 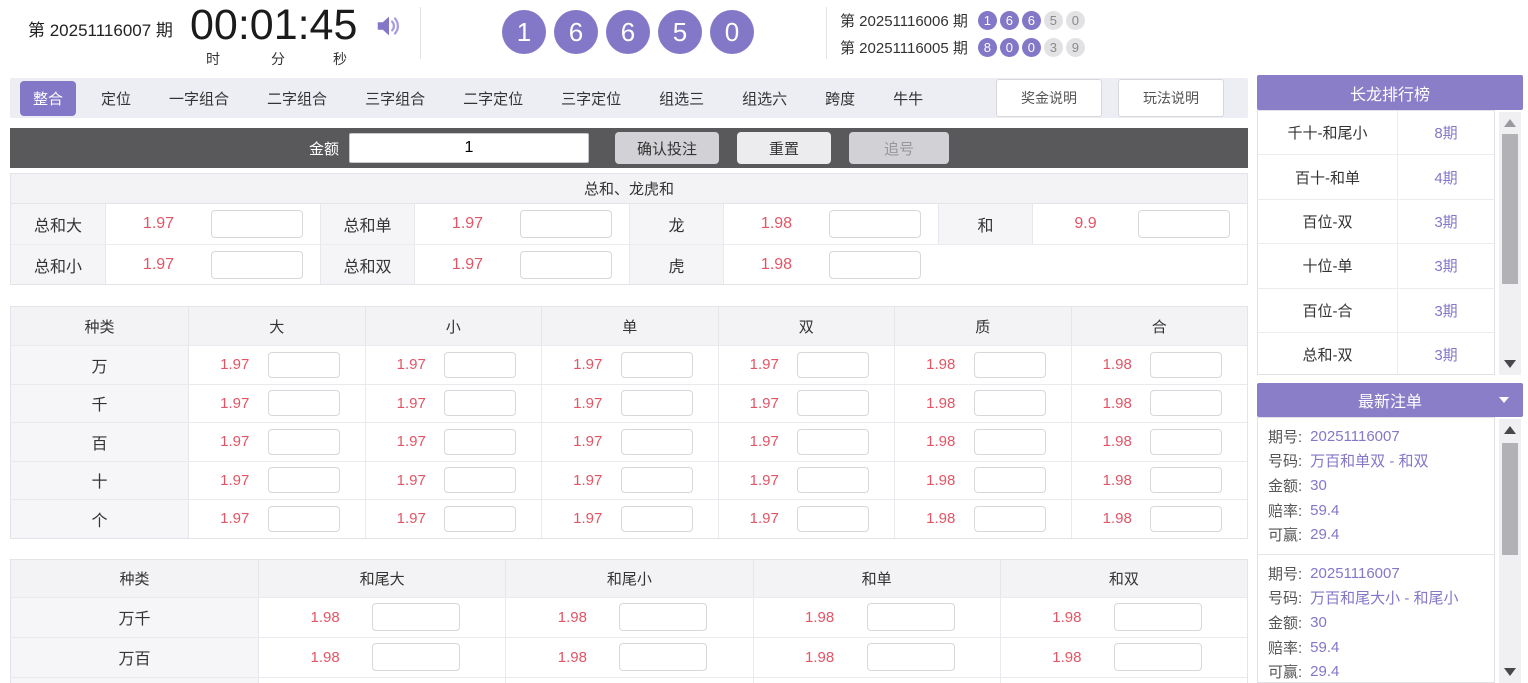 I want to click on order-field-value: 万百和尾大小 - 和尾小, so click(x=1384, y=599).